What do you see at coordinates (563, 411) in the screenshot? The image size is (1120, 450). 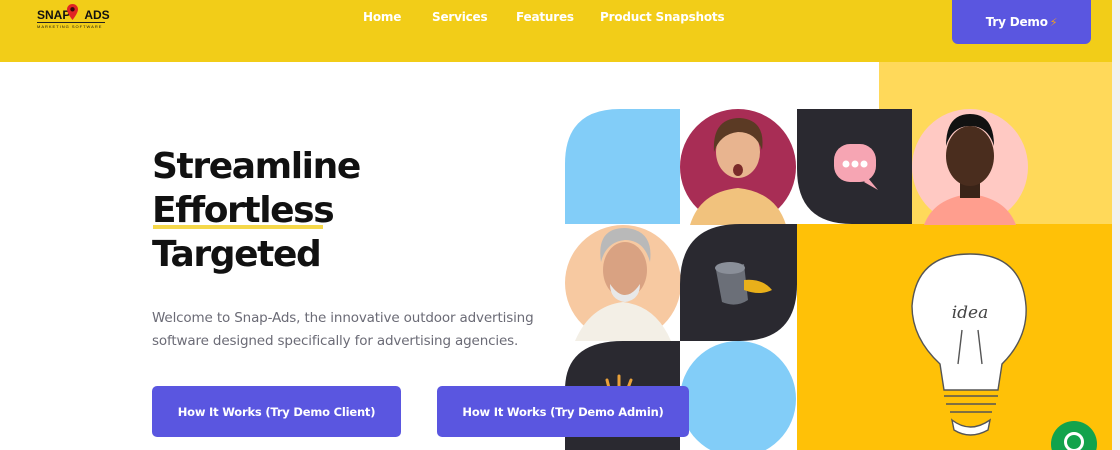 I see `try-demo-admin-button: How It Works (Try Demo Admin)` at bounding box center [563, 411].